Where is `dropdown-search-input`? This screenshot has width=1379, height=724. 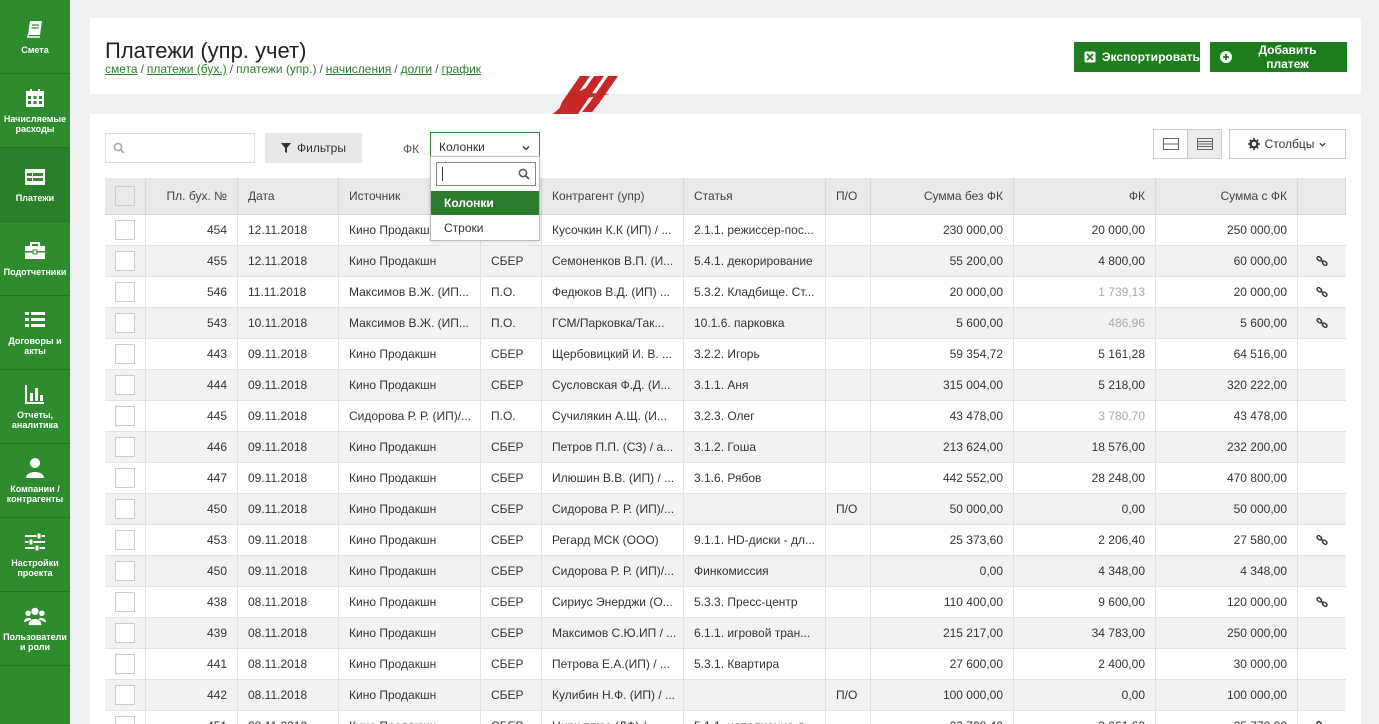
dropdown-search-input is located at coordinates (486, 174).